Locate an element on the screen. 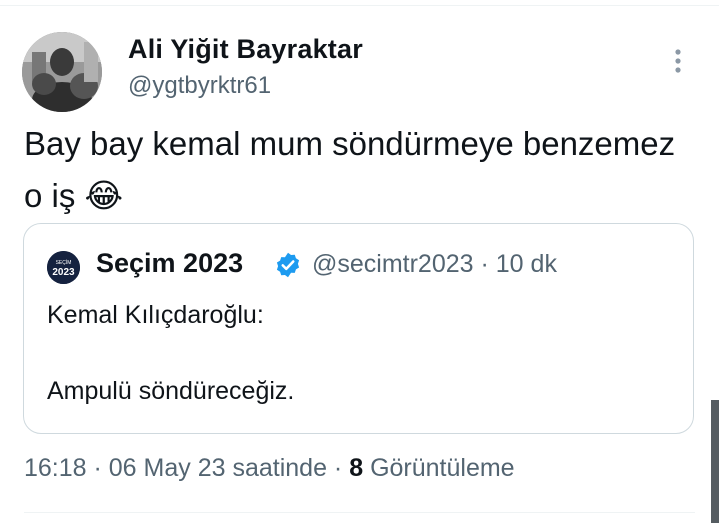 The height and width of the screenshot is (523, 719). logo-text-bottom: 2023 is located at coordinates (63, 272).